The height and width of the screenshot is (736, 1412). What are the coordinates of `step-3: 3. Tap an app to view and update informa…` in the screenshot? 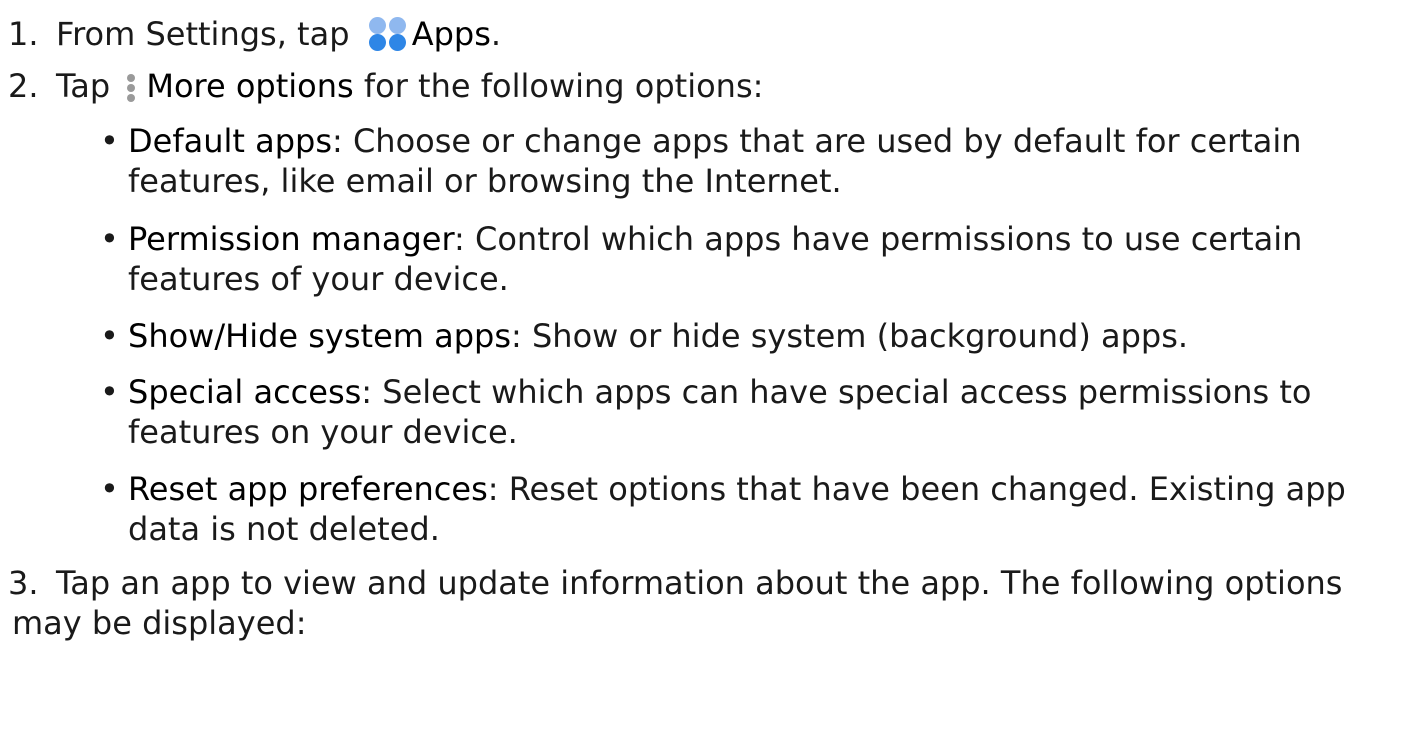 It's located at (705, 603).